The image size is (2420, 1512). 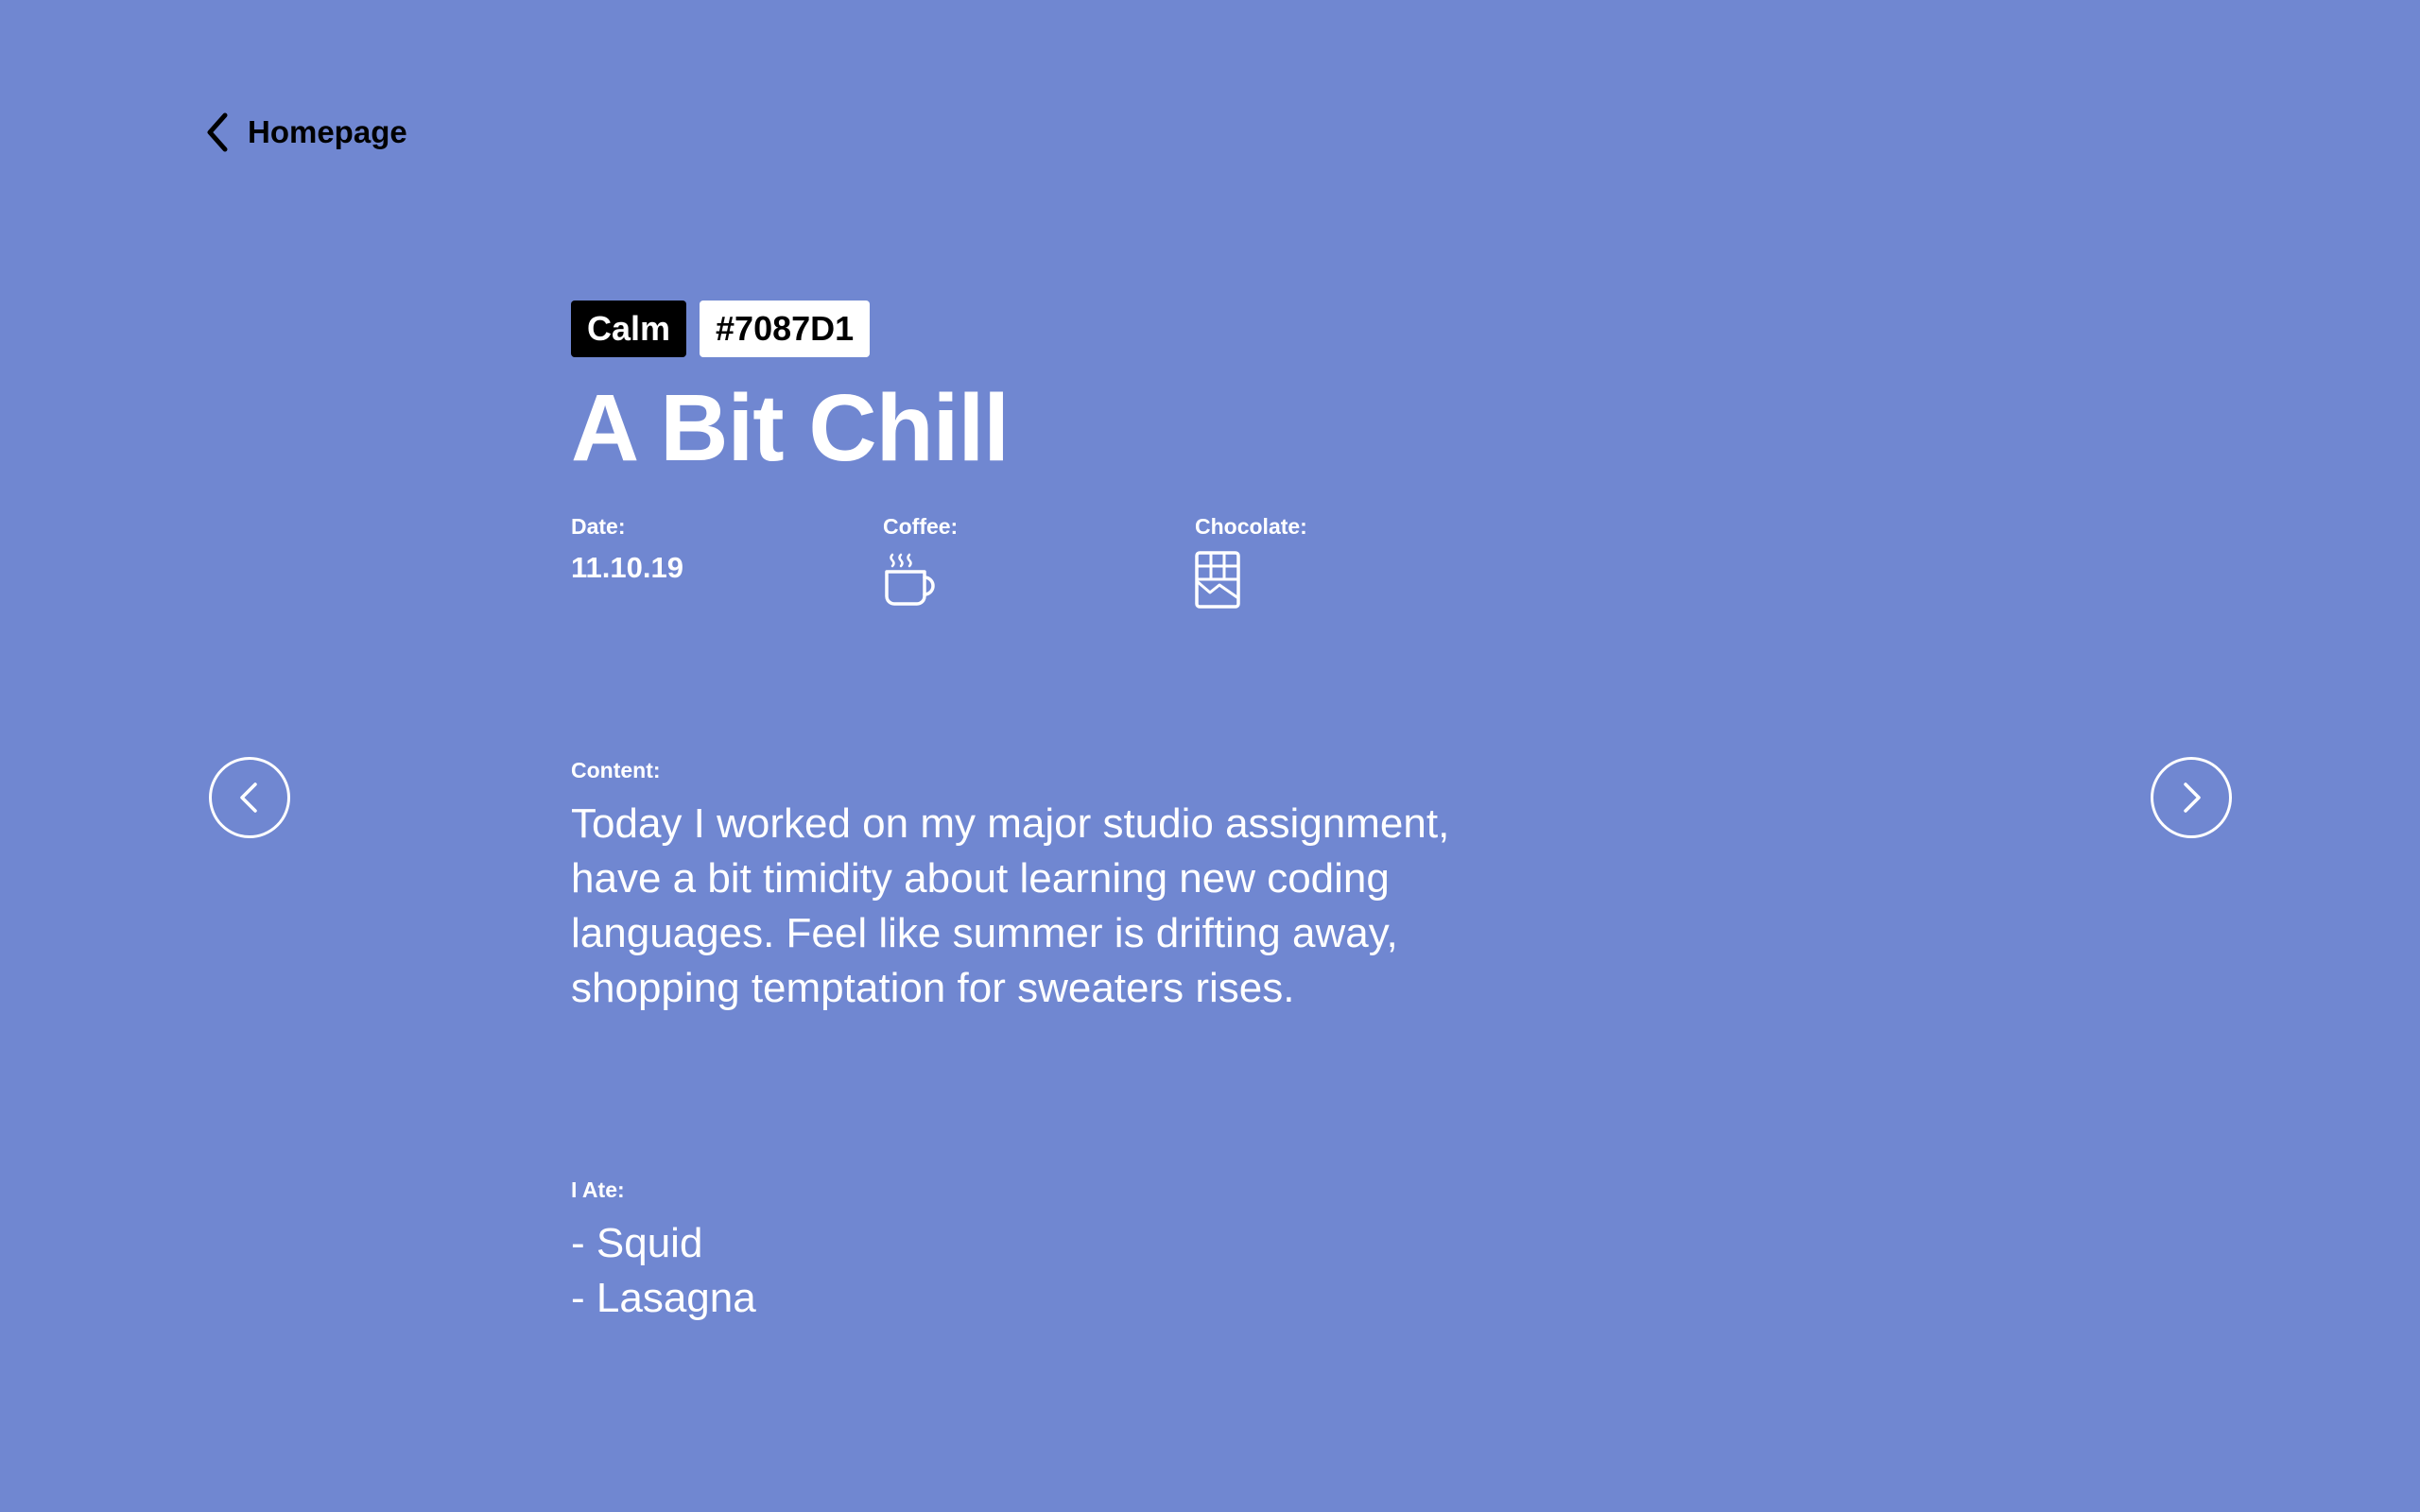 What do you see at coordinates (1251, 526) in the screenshot?
I see `chocolate-label: Chocolate:` at bounding box center [1251, 526].